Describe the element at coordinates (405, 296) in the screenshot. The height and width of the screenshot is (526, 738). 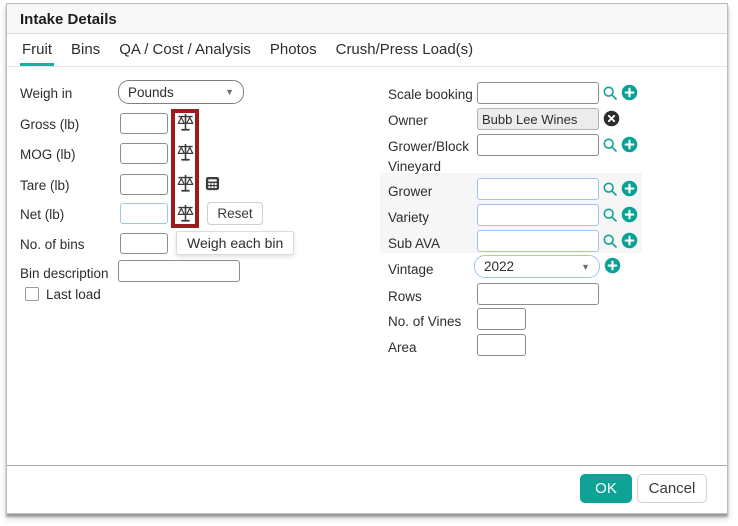
I see `rows-label: Rows` at that location.